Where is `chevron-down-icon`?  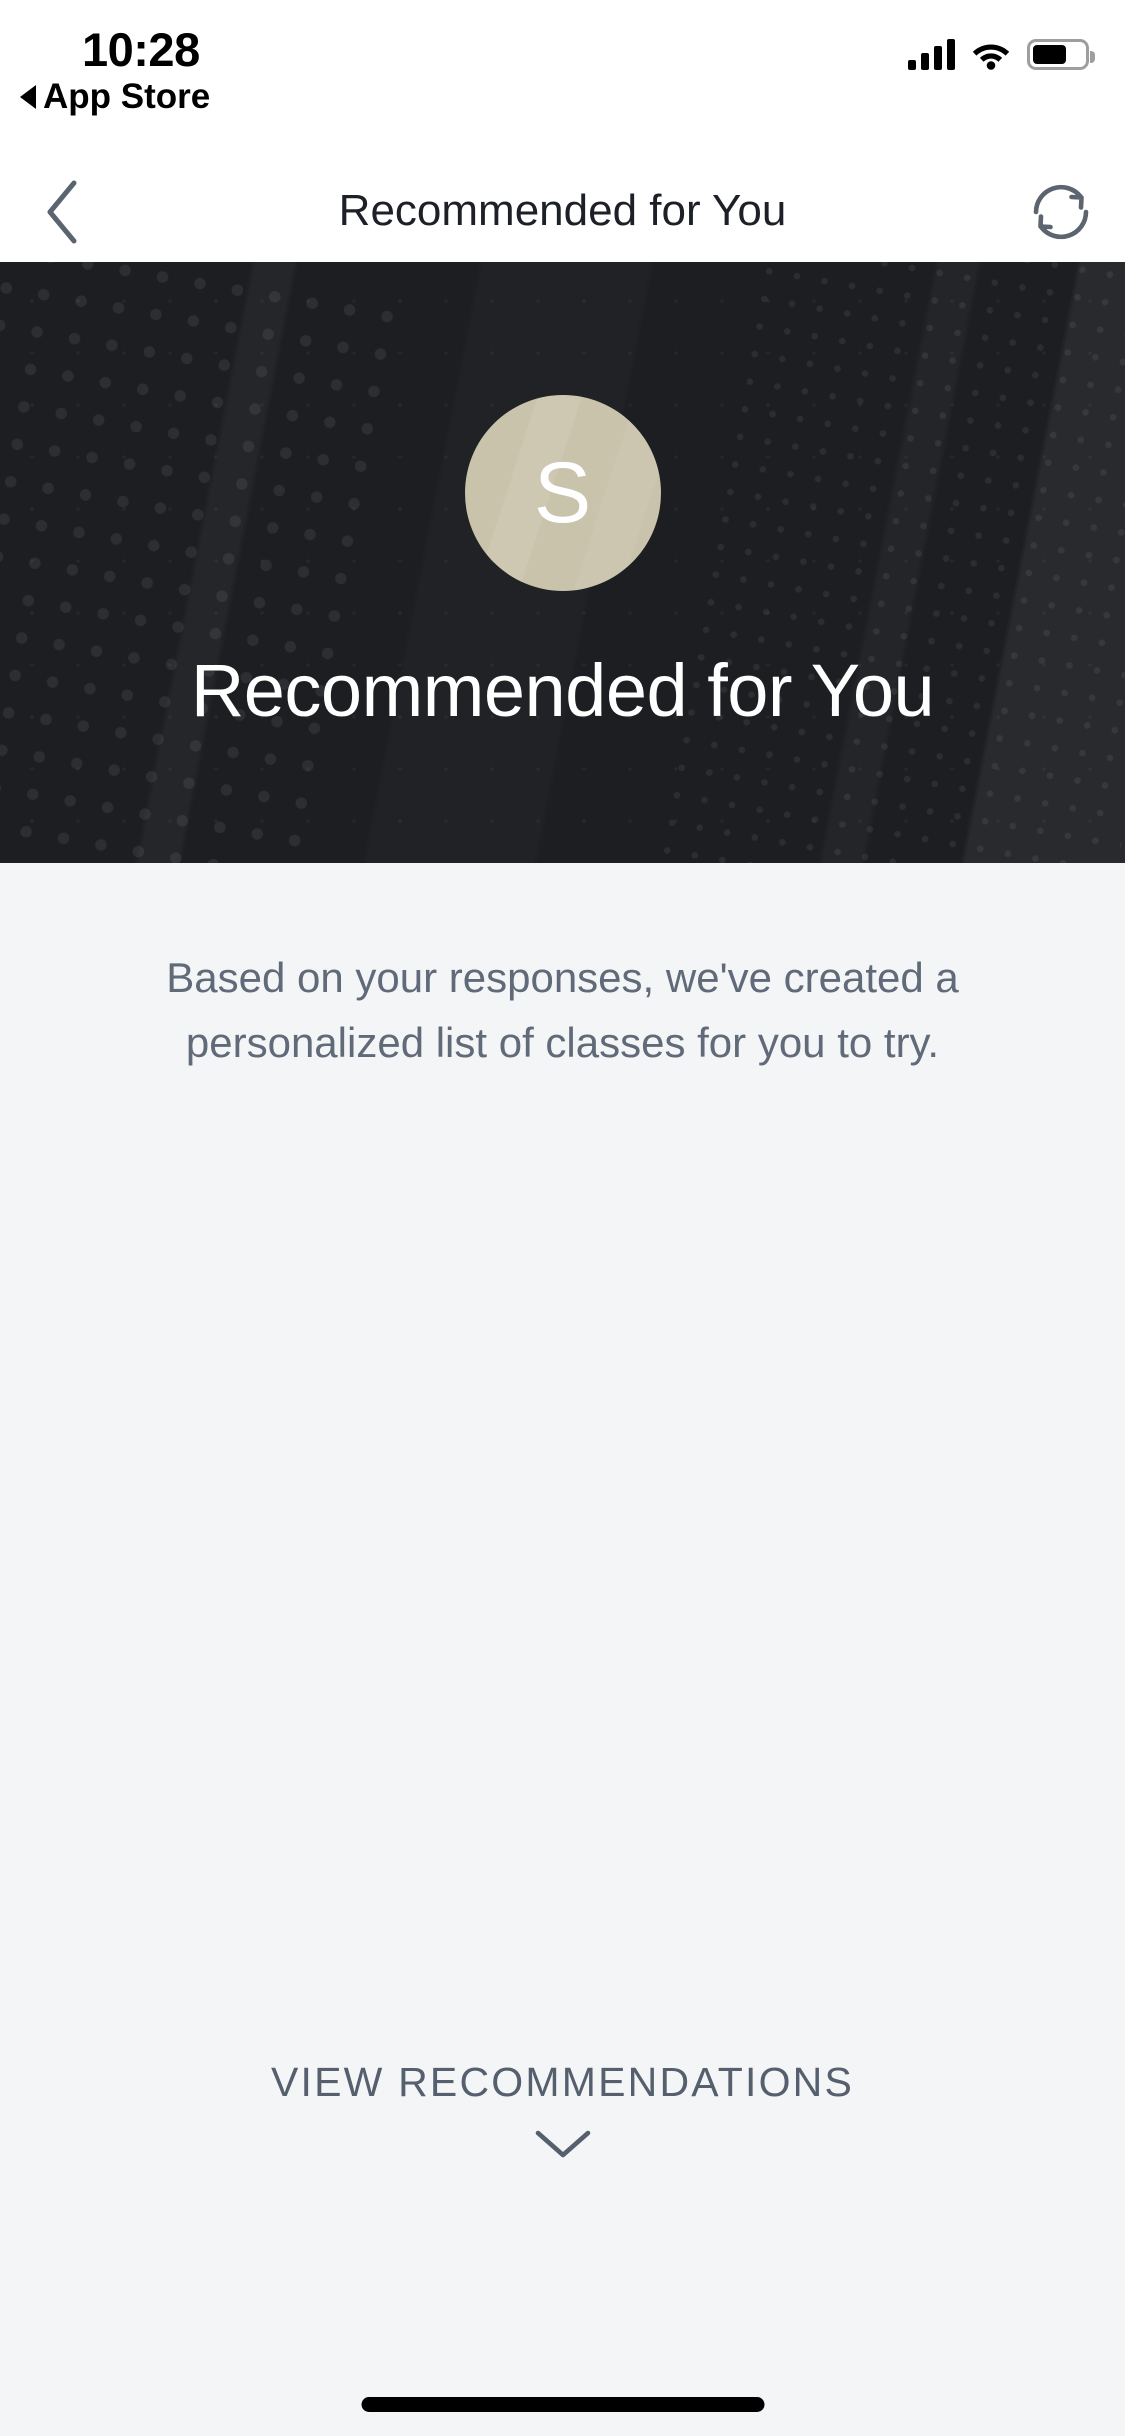 chevron-down-icon is located at coordinates (562, 2144).